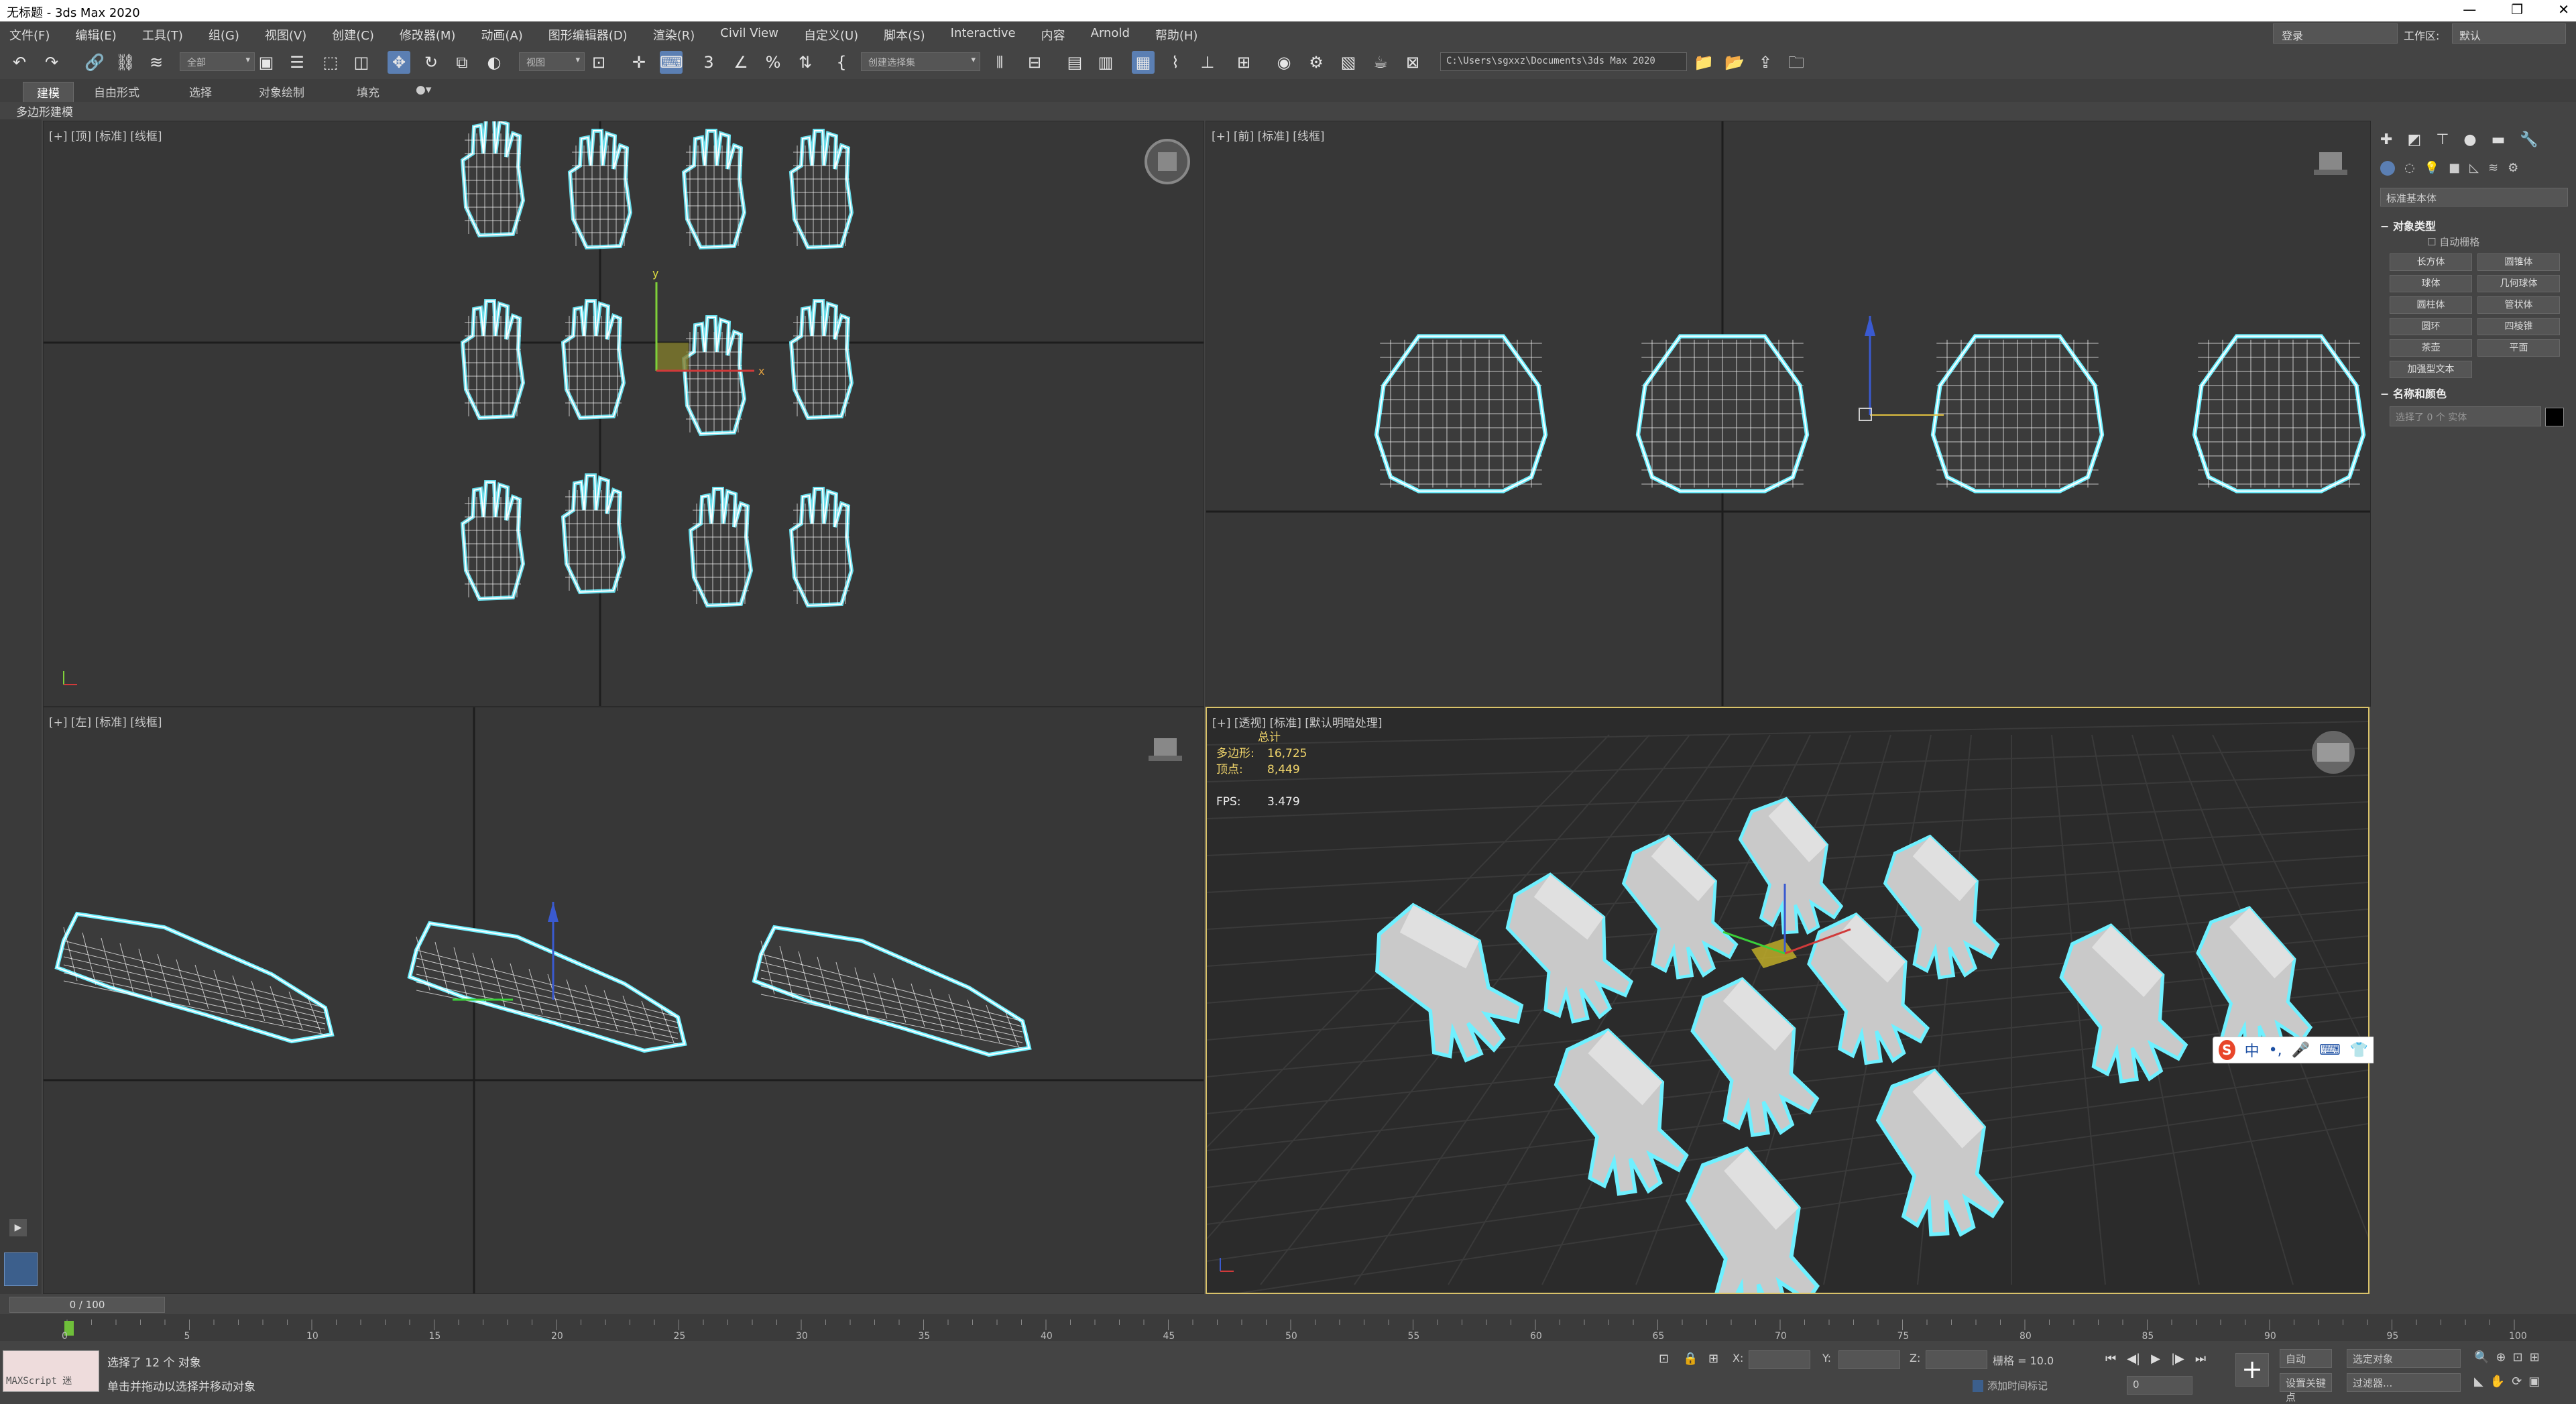 Image resolution: width=2576 pixels, height=1404 pixels. Describe the element at coordinates (1412, 62) in the screenshot. I see `render-in-cloud-icon: ⊠` at that location.